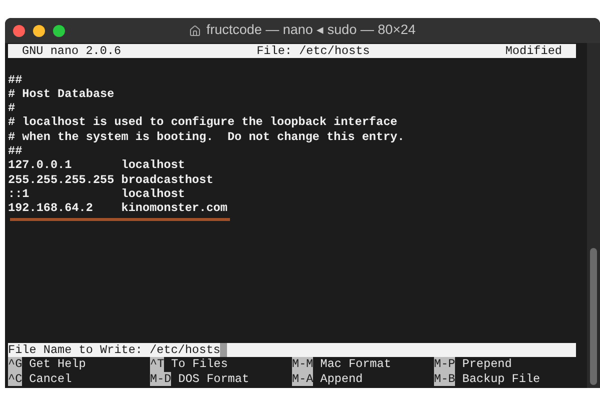 This screenshot has width=600, height=400. What do you see at coordinates (313, 51) in the screenshot?
I see `file-name: File: /etc/hosts` at bounding box center [313, 51].